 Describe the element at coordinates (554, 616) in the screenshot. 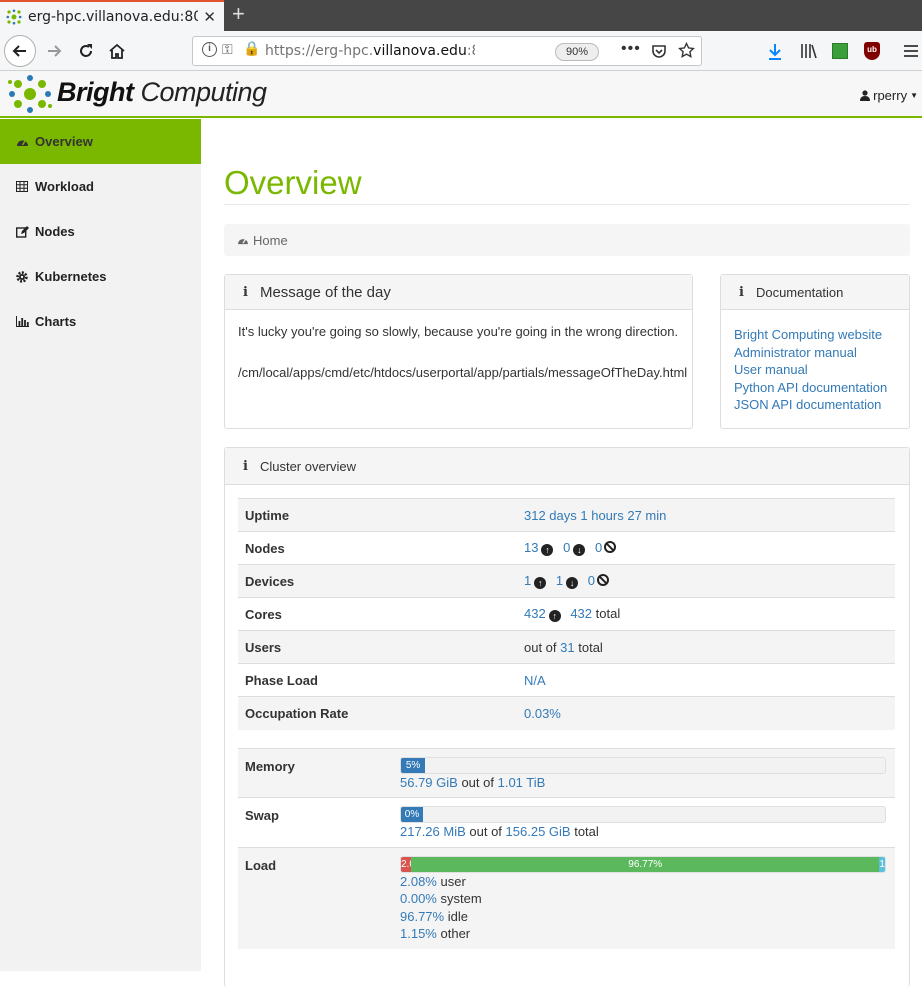

I see `arrow-up-circle-icon: ↑` at that location.